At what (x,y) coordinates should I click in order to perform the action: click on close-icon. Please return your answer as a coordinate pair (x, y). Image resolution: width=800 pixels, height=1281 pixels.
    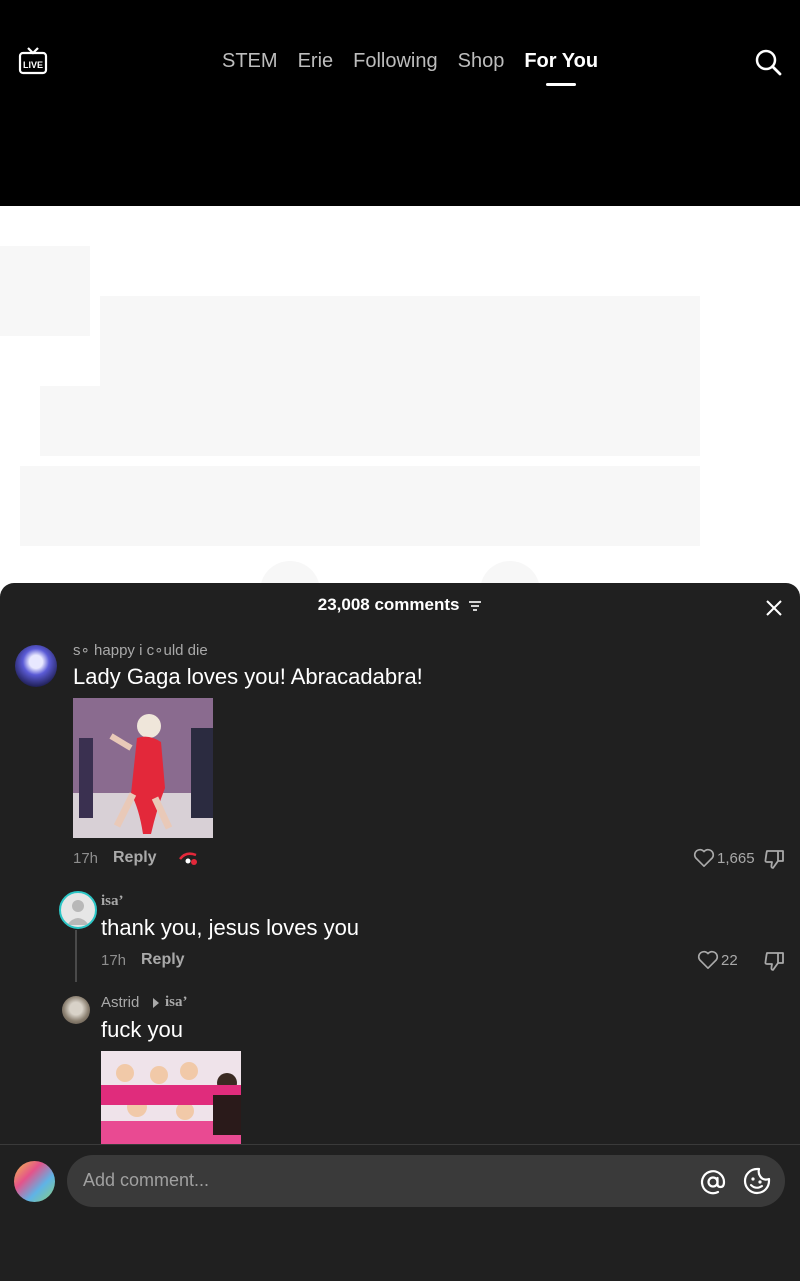
    Looking at the image, I should click on (774, 608).